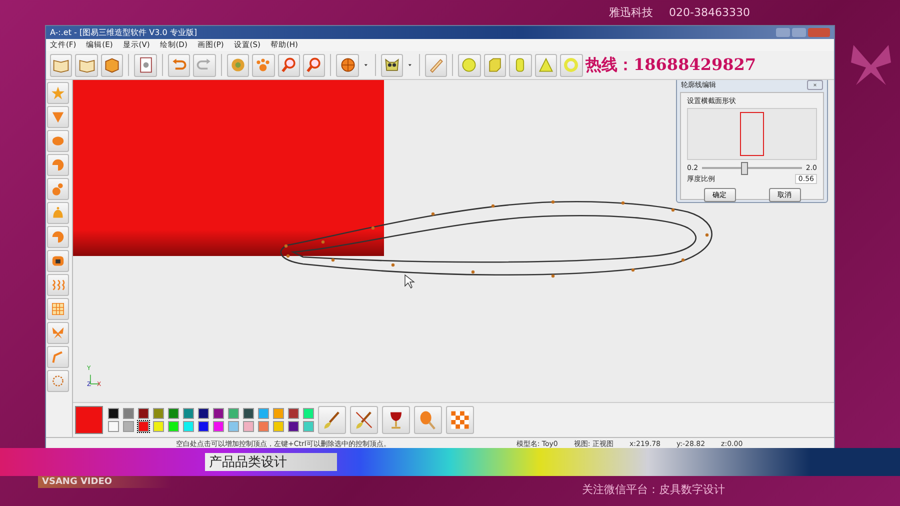  Describe the element at coordinates (571, 65) in the screenshot. I see `ring-icon` at that location.